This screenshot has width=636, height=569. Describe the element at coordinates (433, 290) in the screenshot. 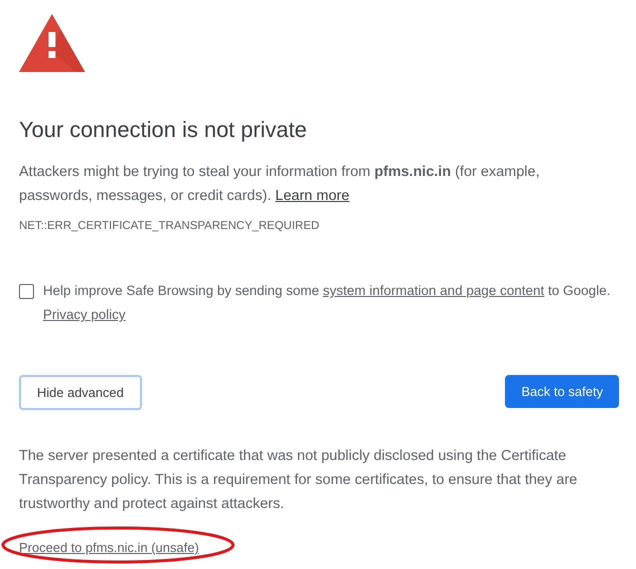

I see `system-information-link: system information and page content` at that location.